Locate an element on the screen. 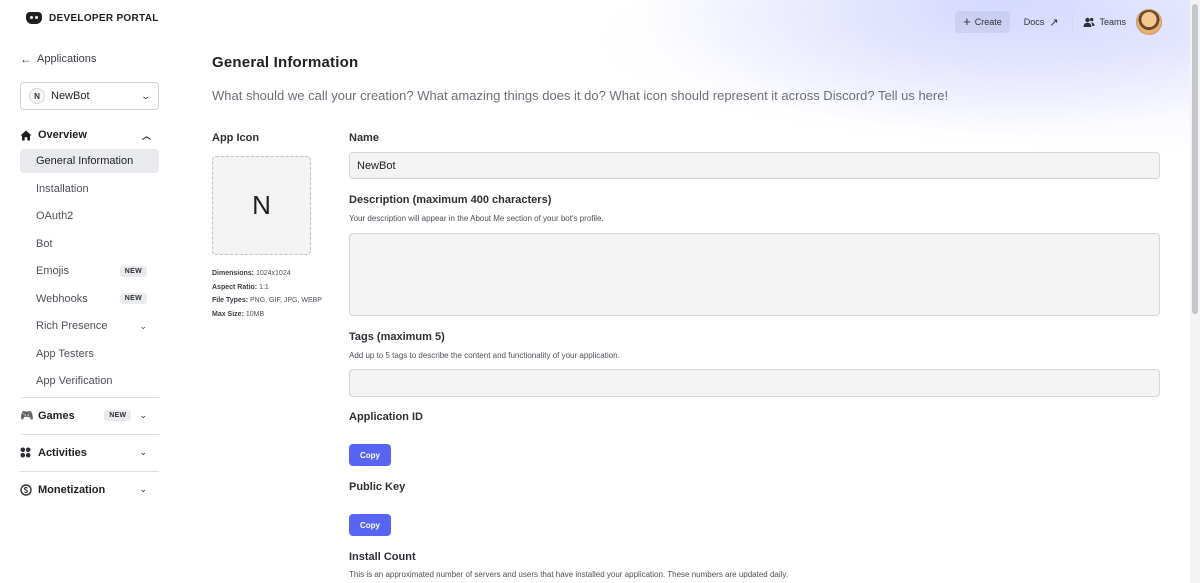 The width and height of the screenshot is (1200, 583). sidebar-item-oauth2: OAuth2 is located at coordinates (89, 216).